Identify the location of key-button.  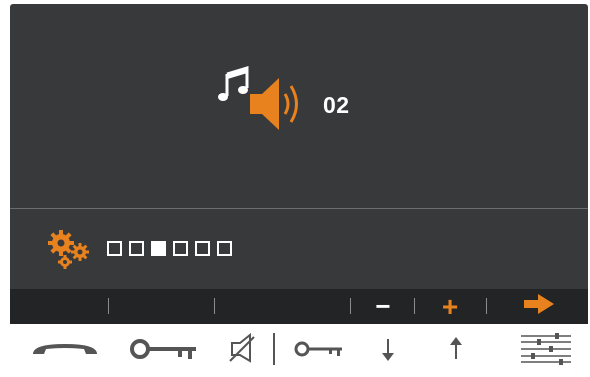
(164, 351).